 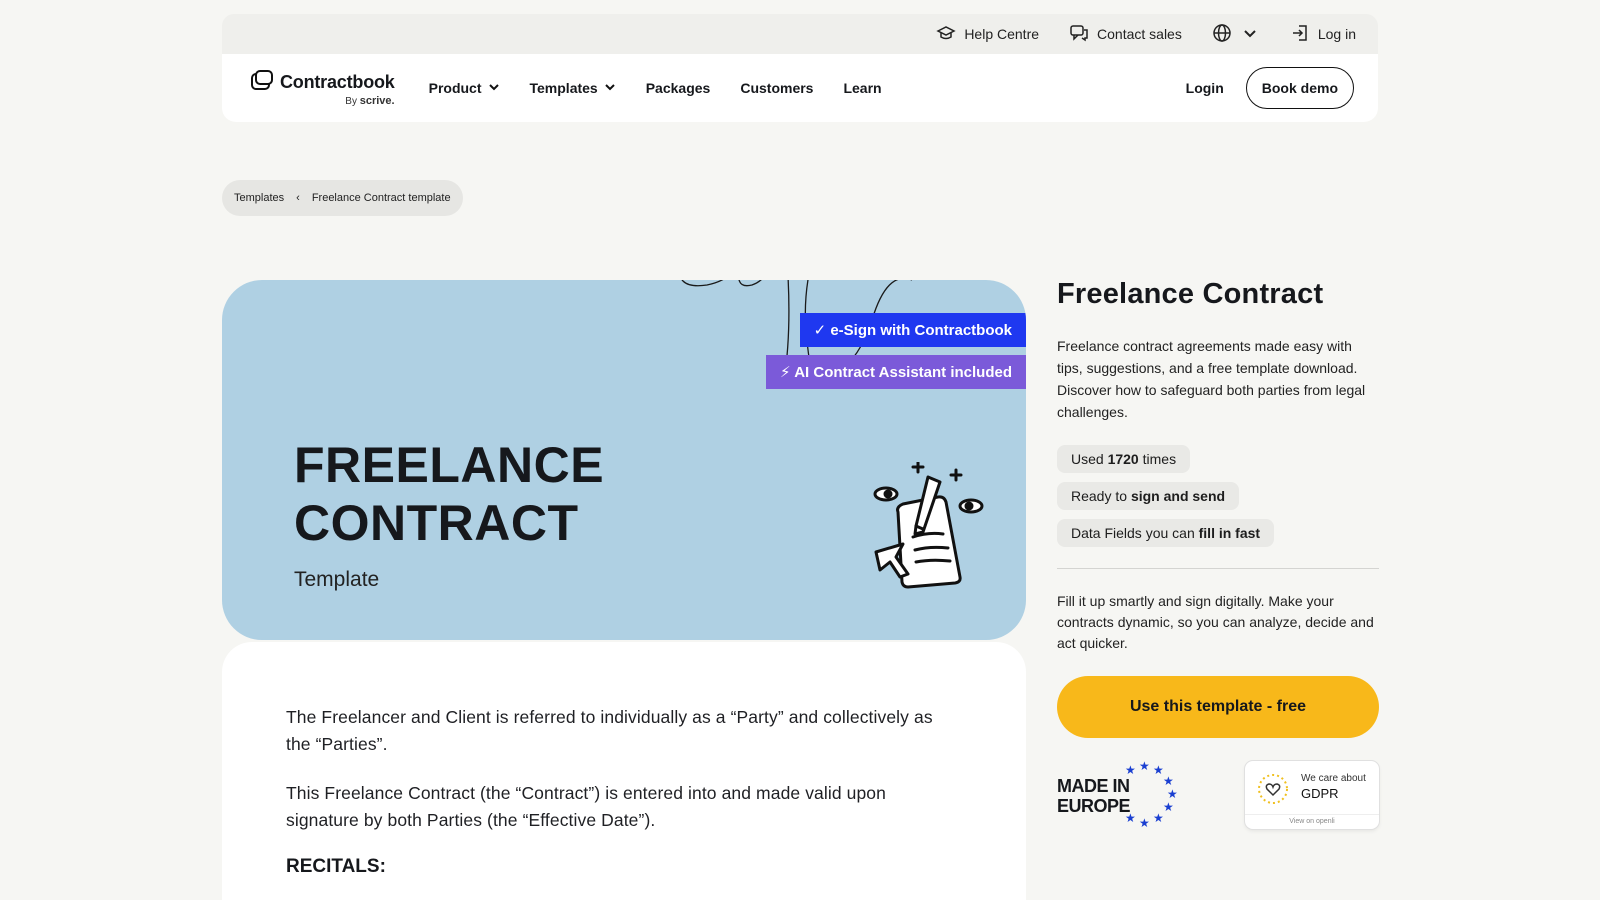 What do you see at coordinates (262, 82) in the screenshot?
I see `contractbook-logo-icon` at bounding box center [262, 82].